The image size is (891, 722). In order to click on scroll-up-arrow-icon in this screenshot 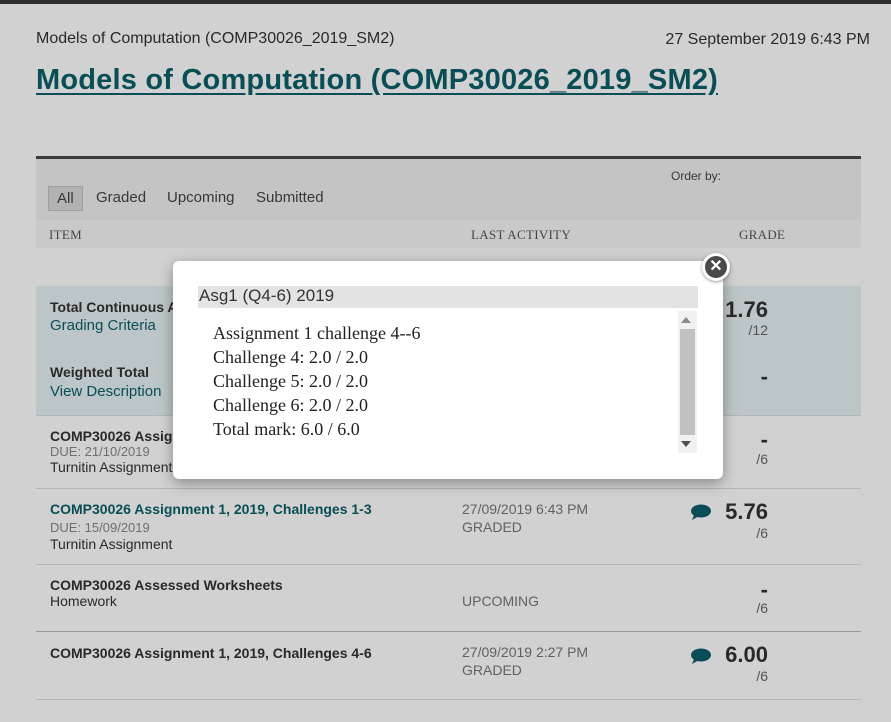, I will do `click(686, 320)`.